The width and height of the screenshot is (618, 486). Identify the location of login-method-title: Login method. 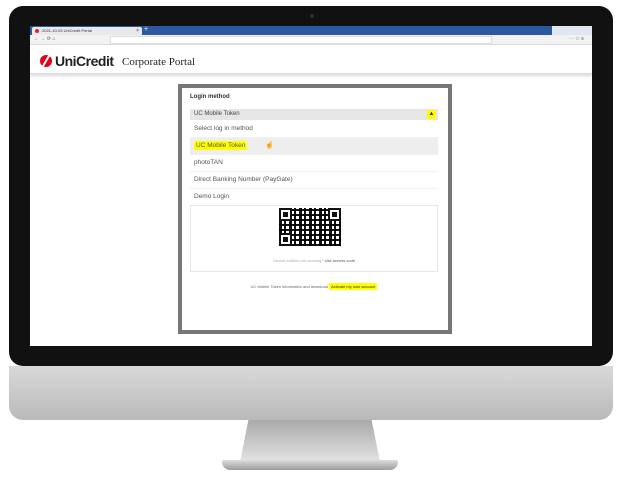
(210, 97).